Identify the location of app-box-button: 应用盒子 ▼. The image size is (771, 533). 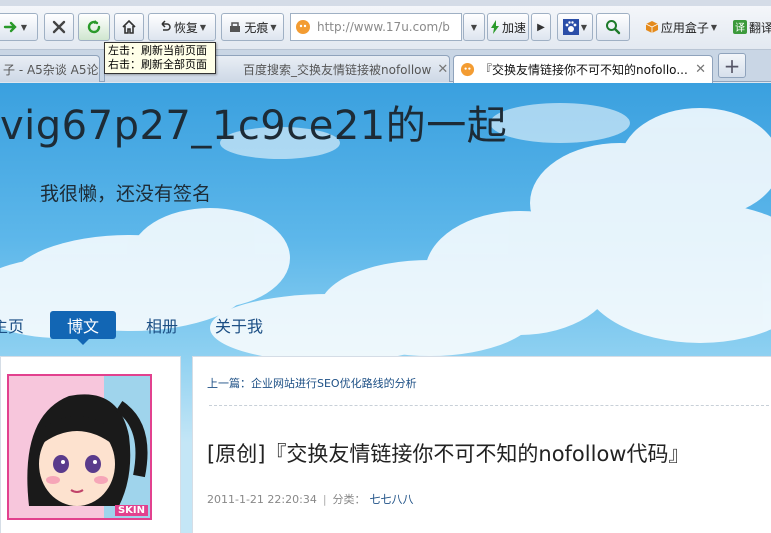
(681, 27).